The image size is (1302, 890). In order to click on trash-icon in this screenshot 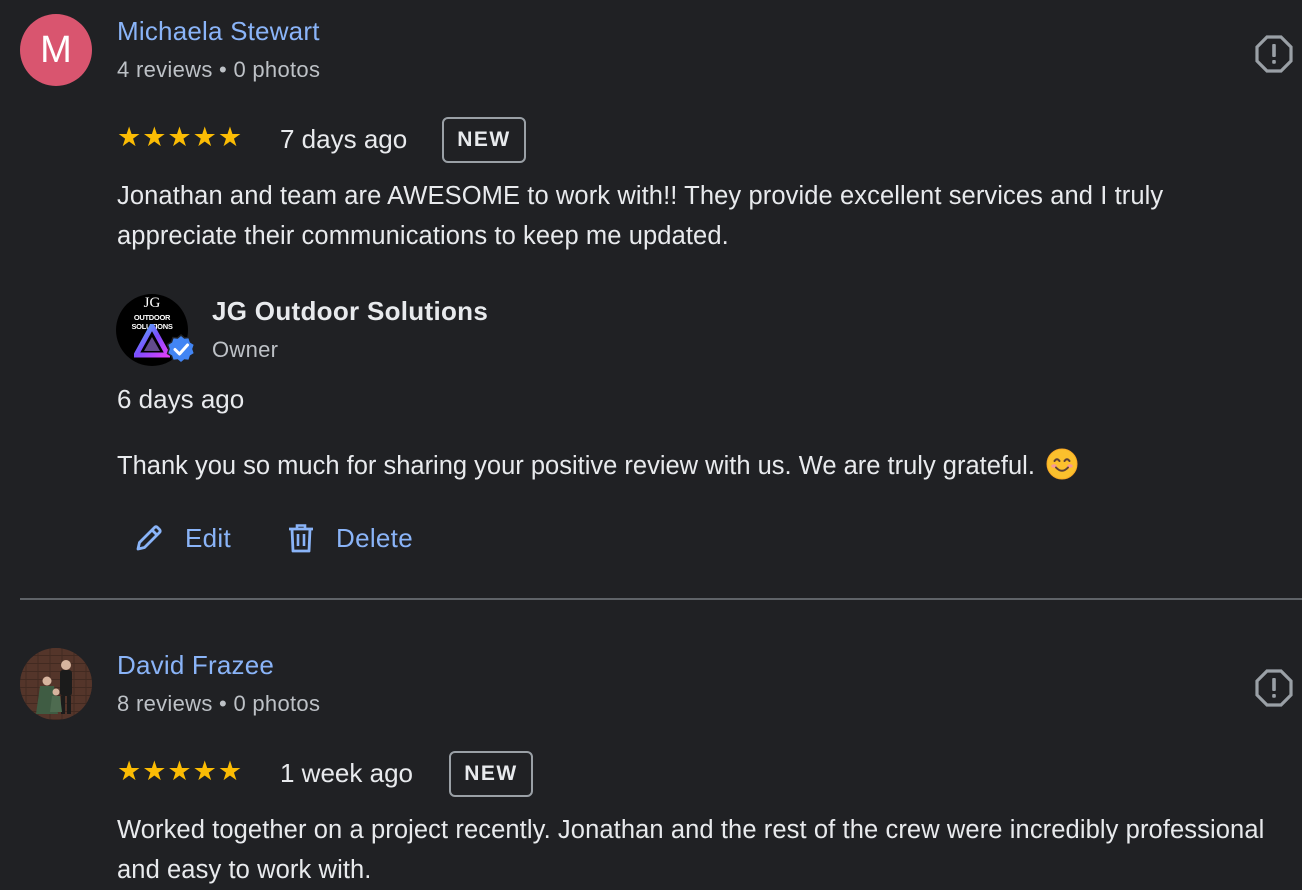, I will do `click(301, 538)`.